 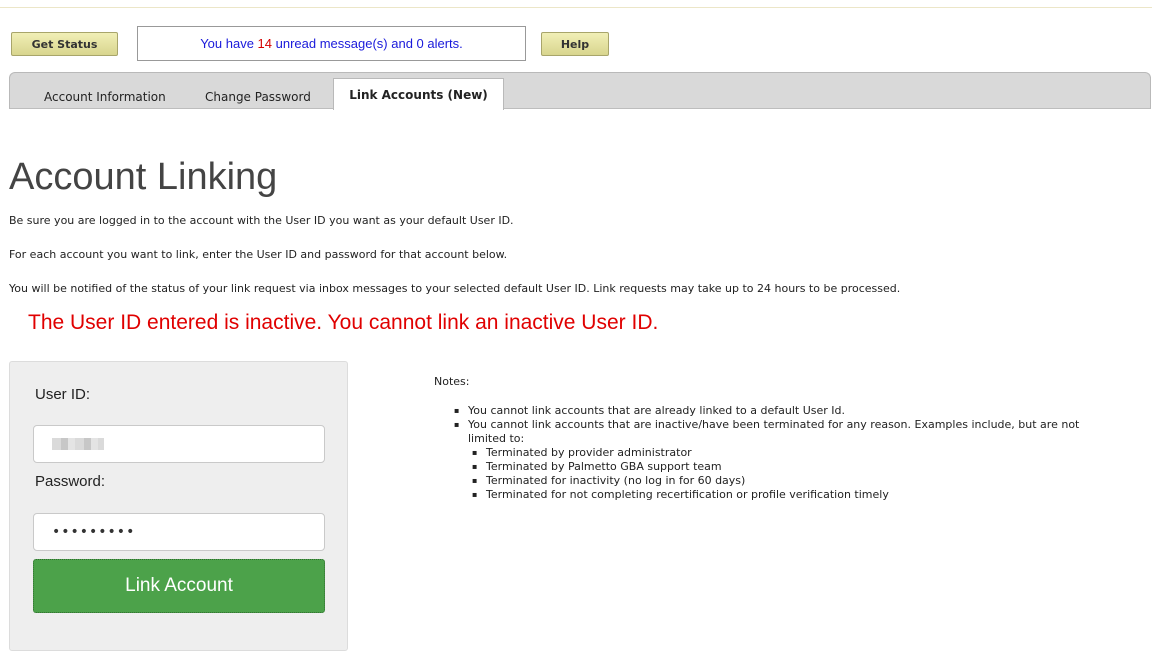 What do you see at coordinates (64, 44) in the screenshot?
I see `get-status-button: Get Status` at bounding box center [64, 44].